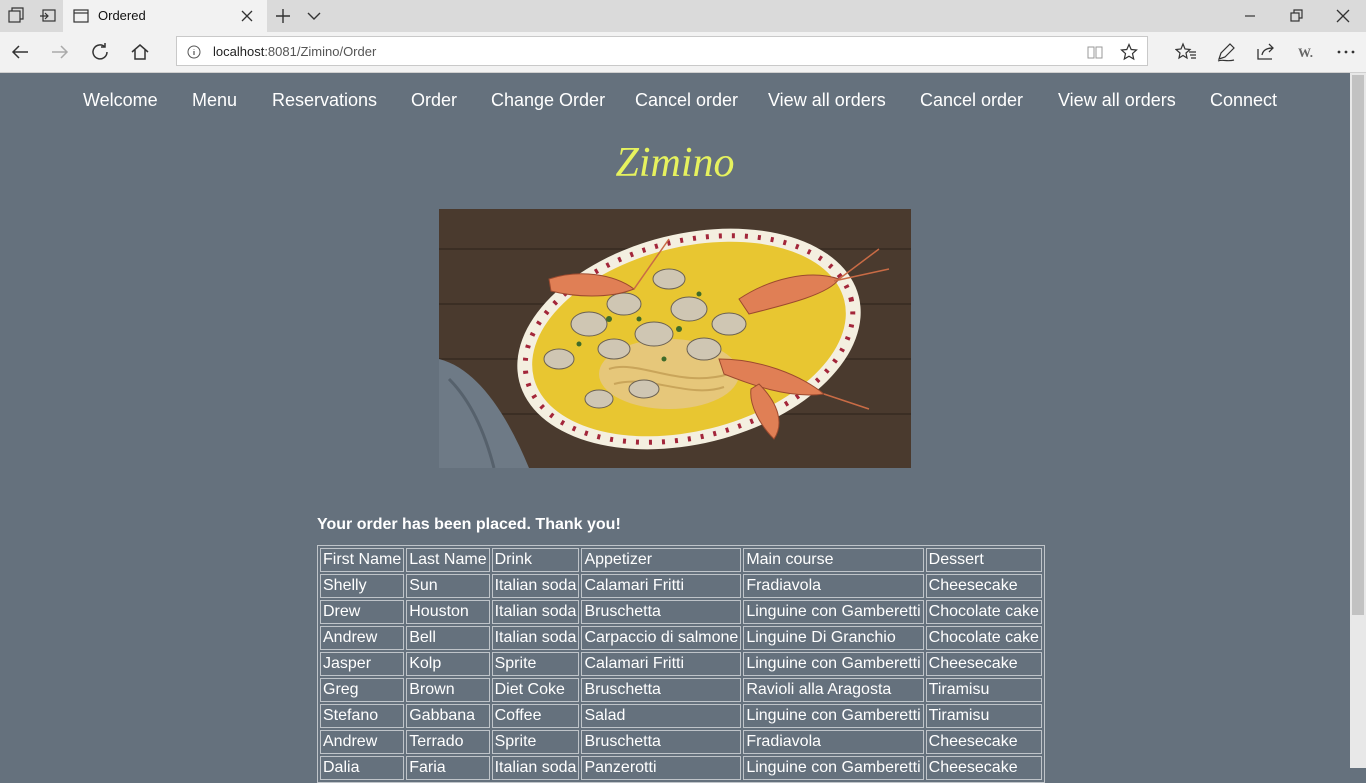  What do you see at coordinates (362, 768) in the screenshot?
I see `cell: Dalia` at bounding box center [362, 768].